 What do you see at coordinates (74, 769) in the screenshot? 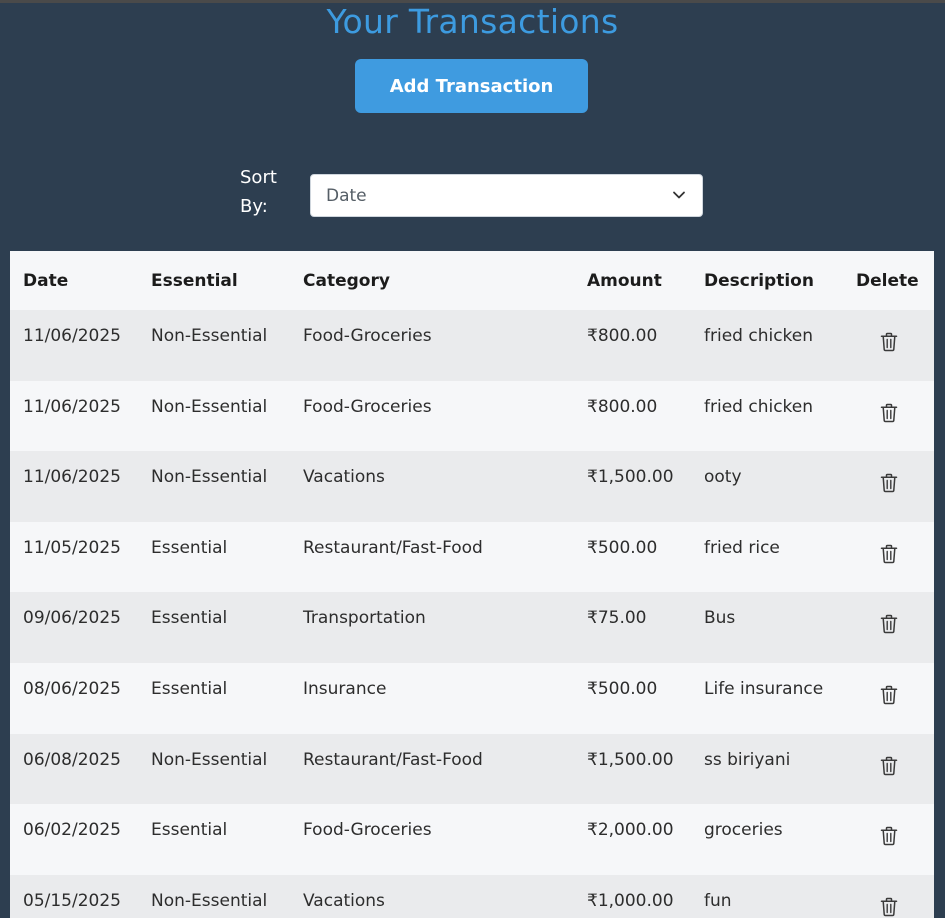
I see `cell-date: 06/08/2025` at bounding box center [74, 769].